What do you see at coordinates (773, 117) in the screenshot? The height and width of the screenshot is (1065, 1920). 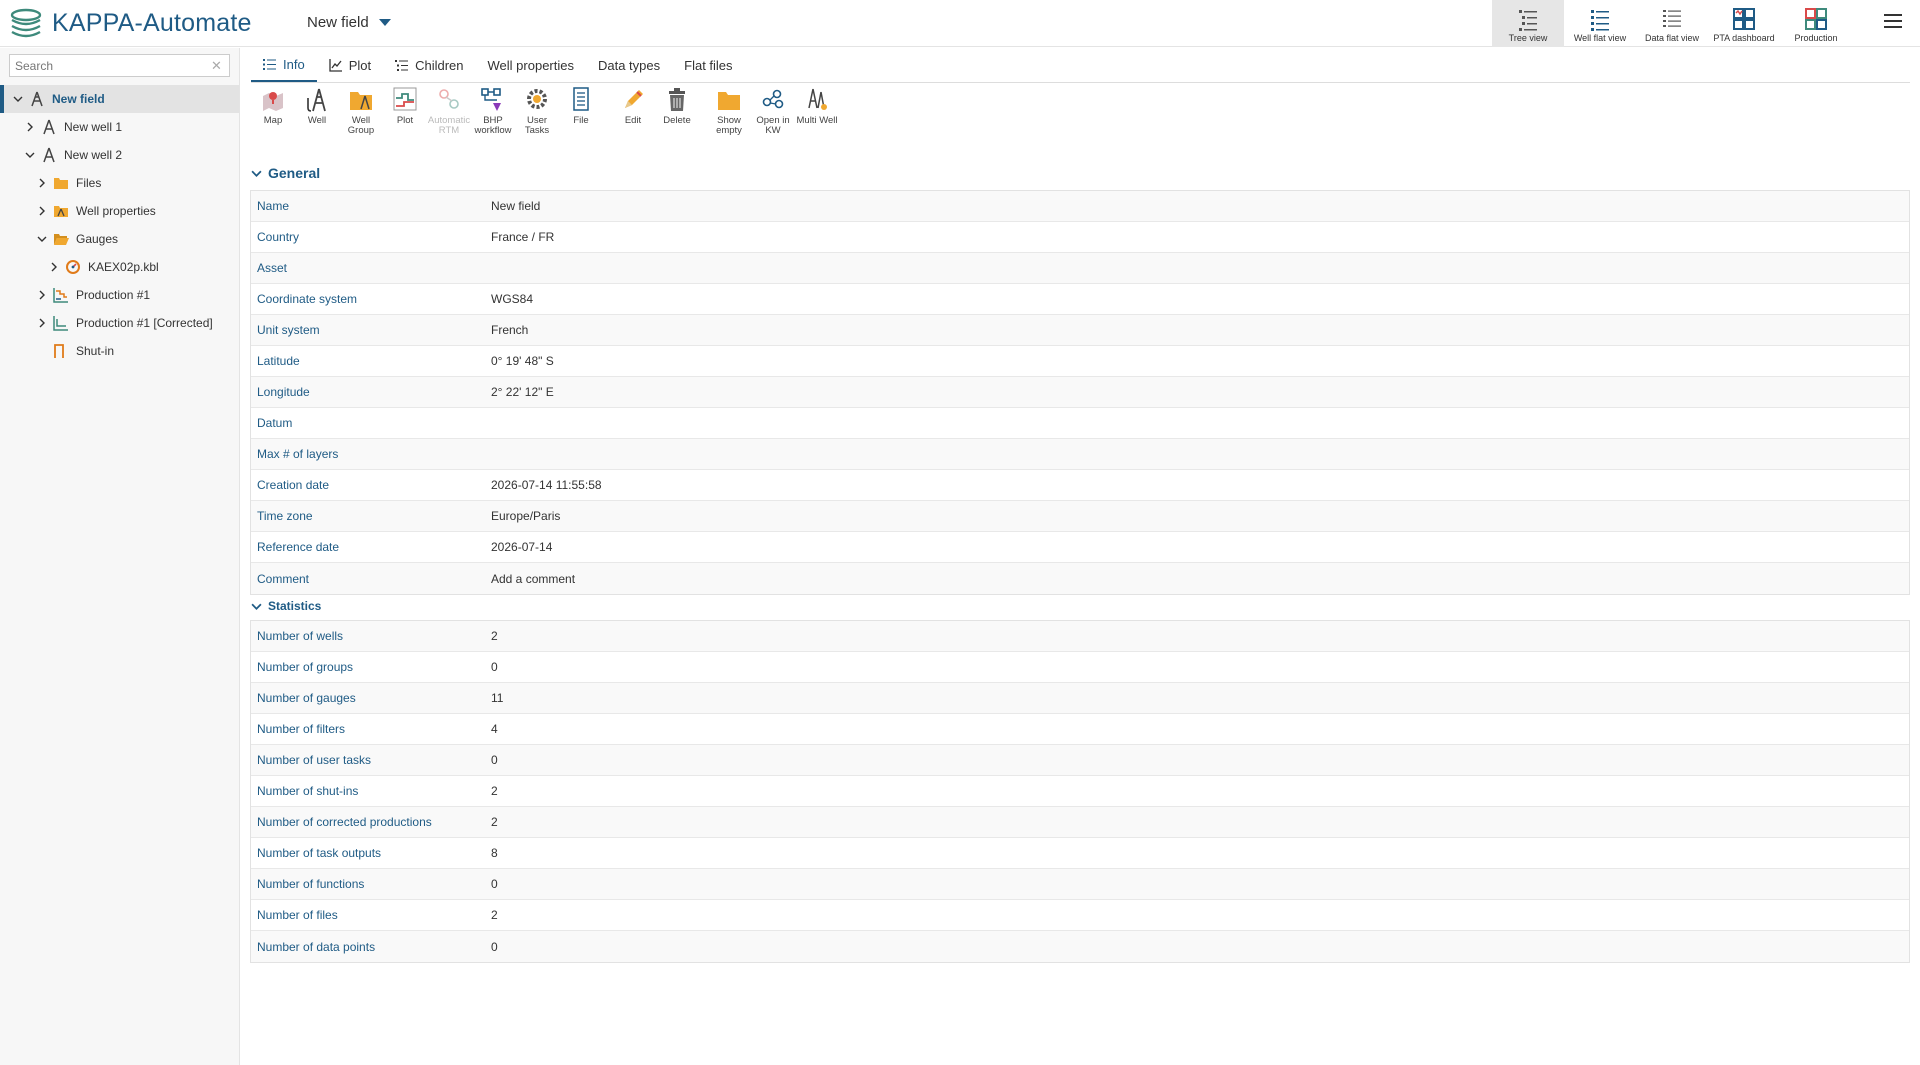 I see `open-in-kw-button: Open in KW` at bounding box center [773, 117].